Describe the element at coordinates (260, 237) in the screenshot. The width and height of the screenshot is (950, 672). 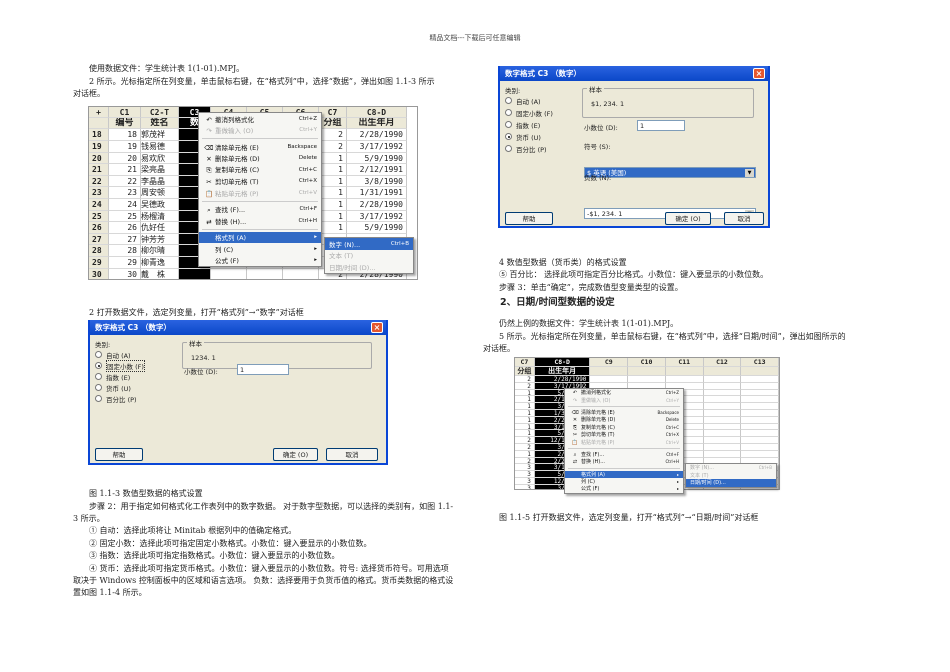
I see `menu-item: 格式列 (A) ▸` at that location.